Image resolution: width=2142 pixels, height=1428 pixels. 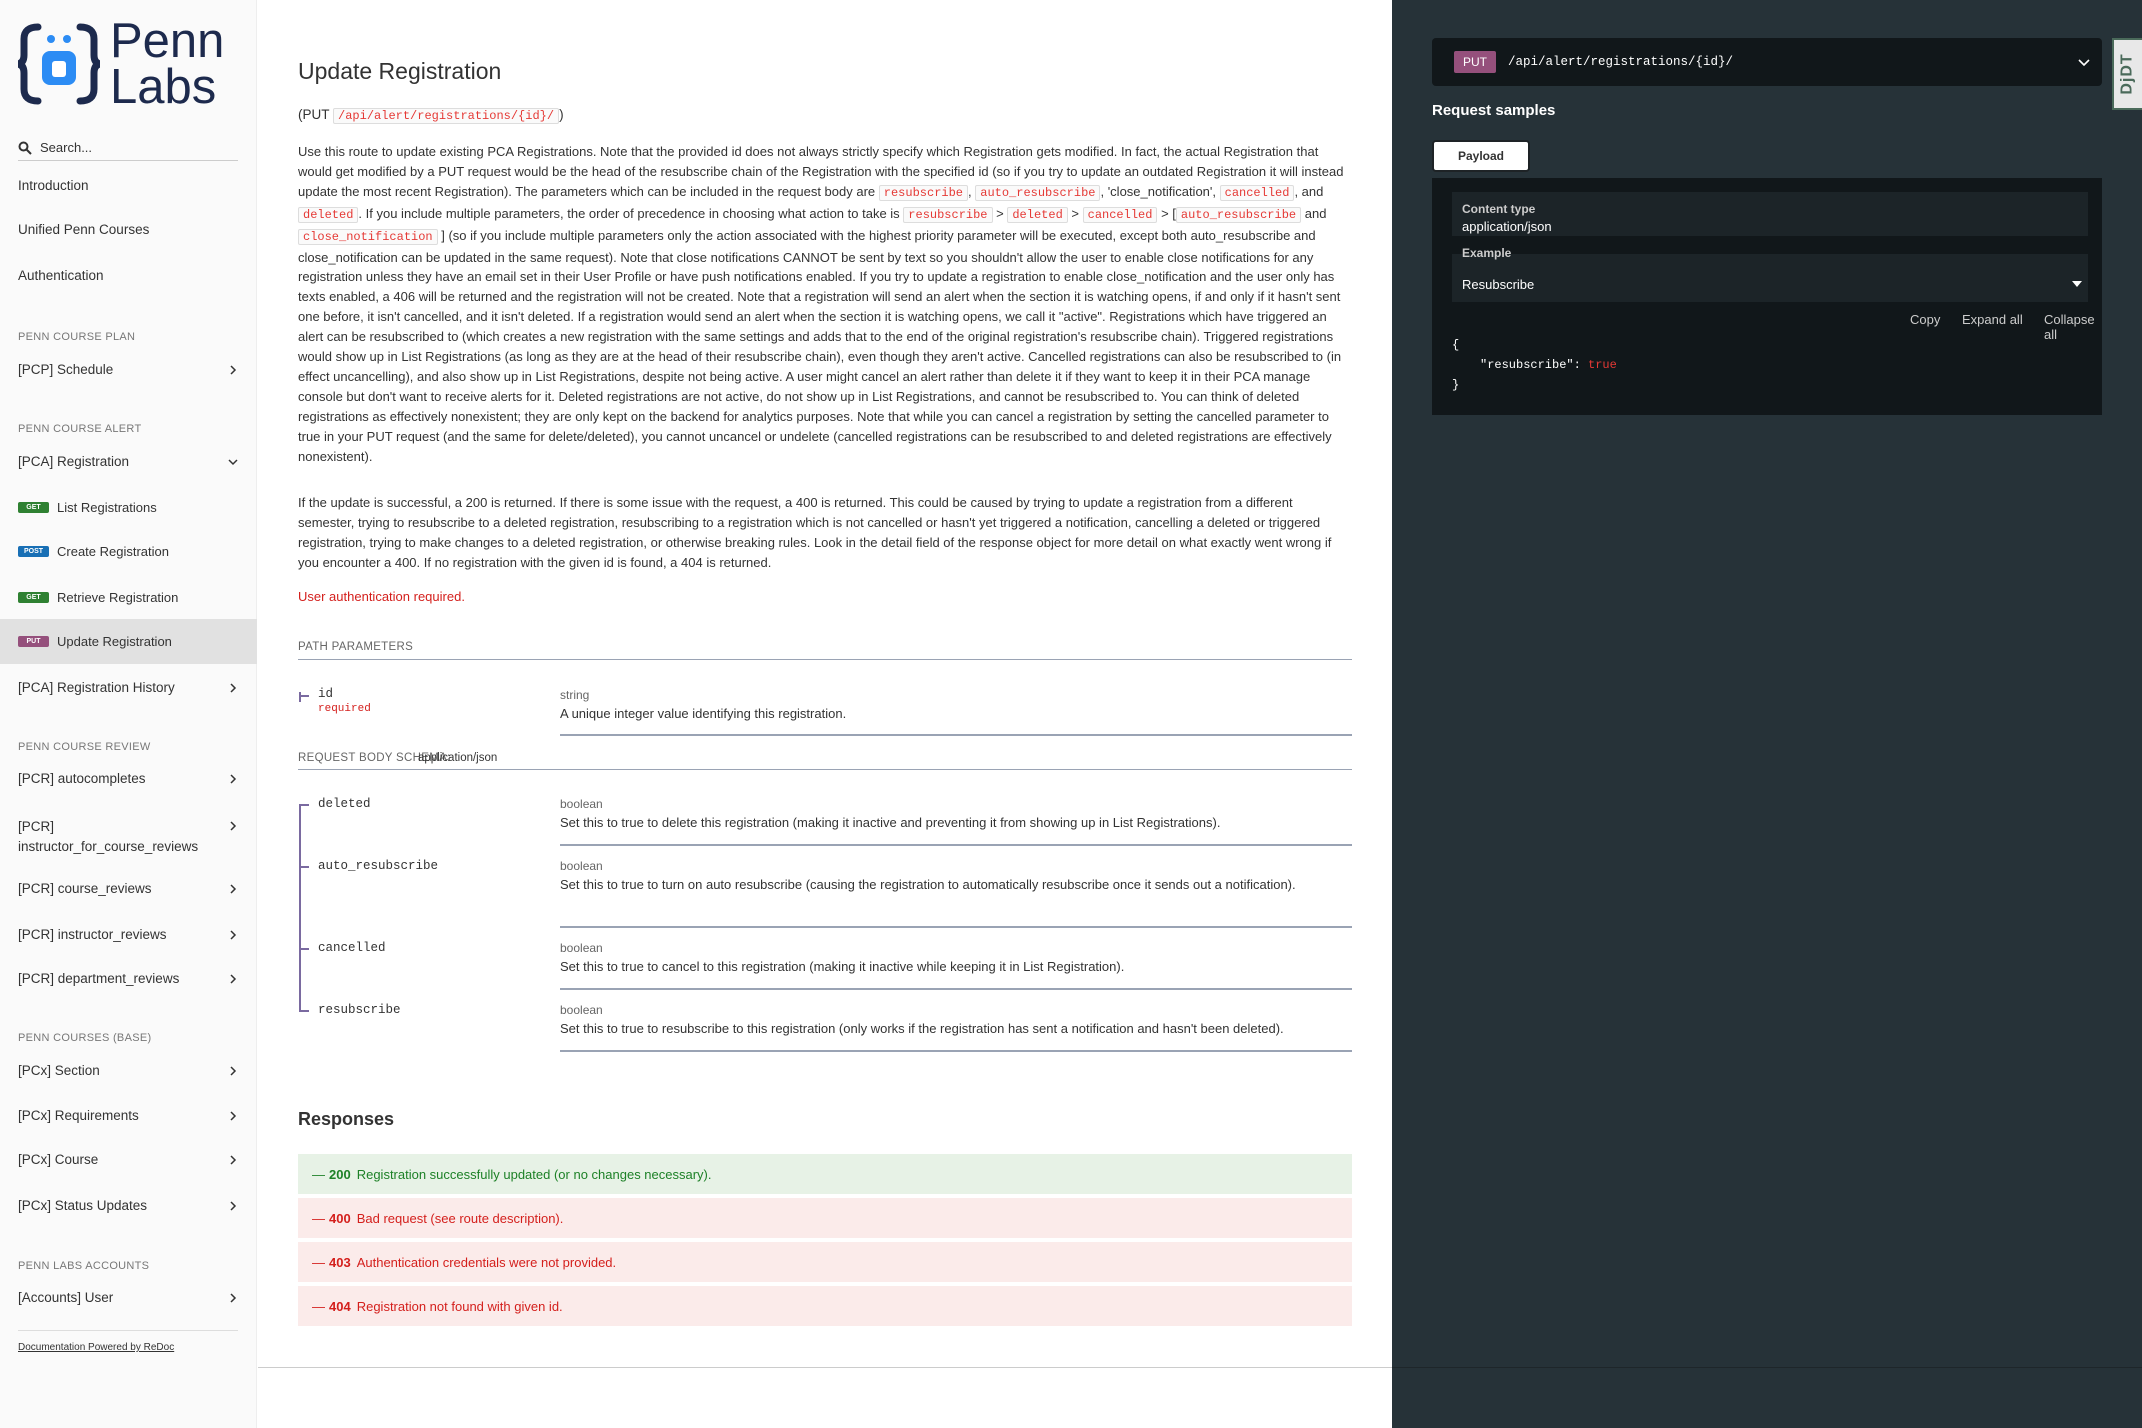 I want to click on desc-text: , and, so click(x=1309, y=191).